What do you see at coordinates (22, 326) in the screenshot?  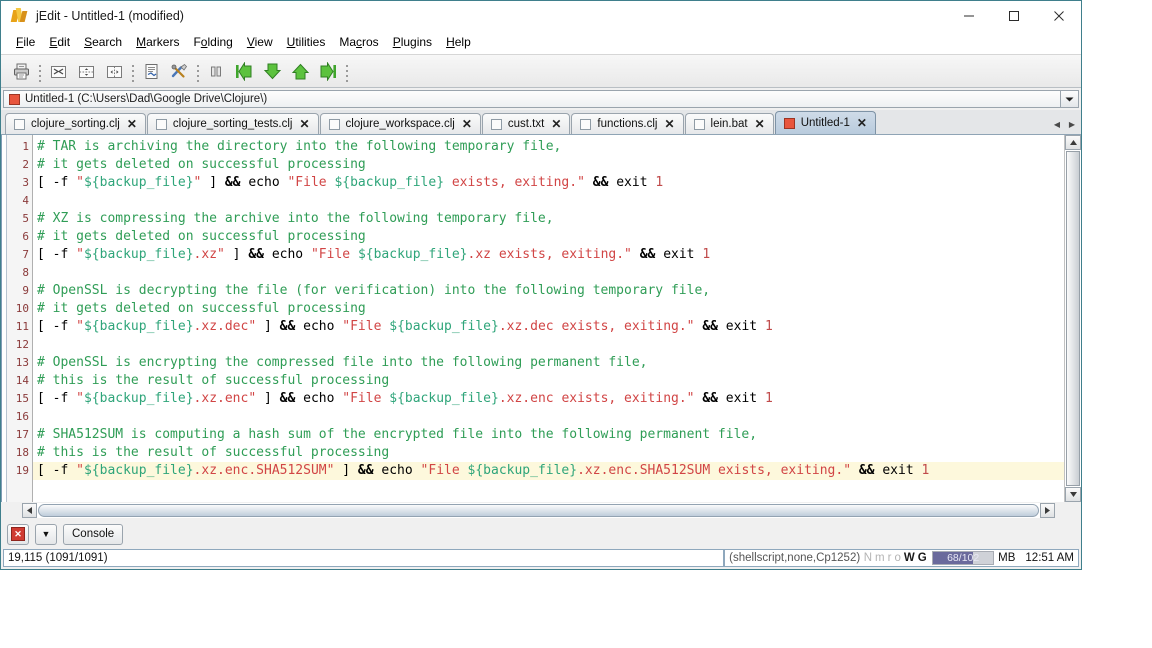 I see `line-number: 11` at bounding box center [22, 326].